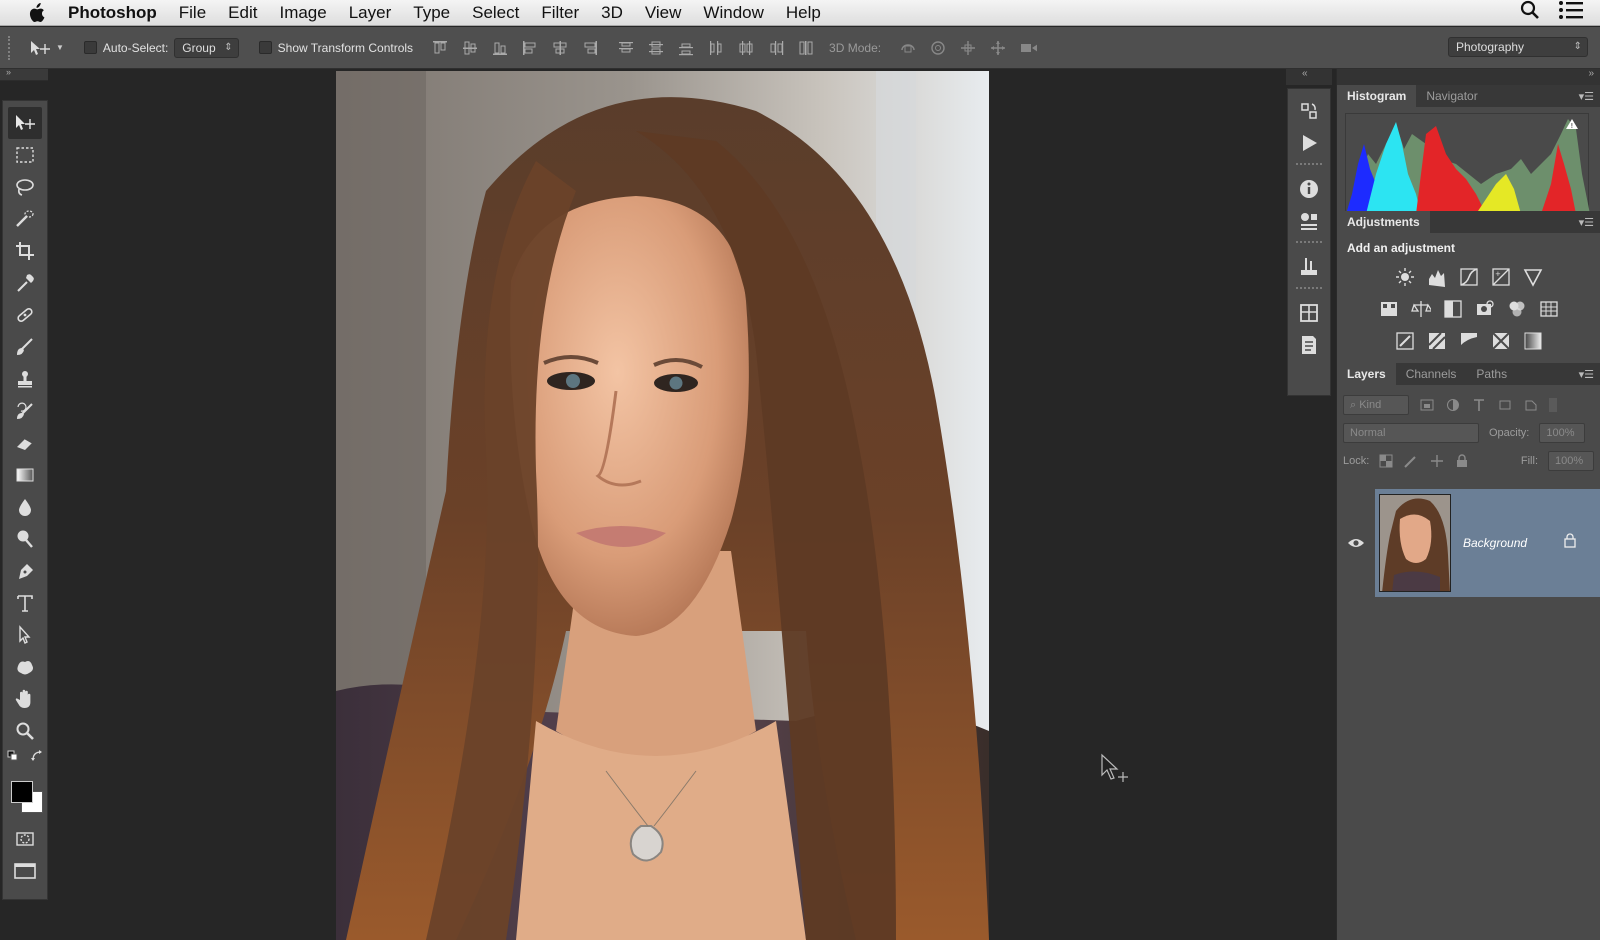 This screenshot has width=1600, height=940. What do you see at coordinates (686, 48) in the screenshot?
I see `distribute-bottom-icon` at bounding box center [686, 48].